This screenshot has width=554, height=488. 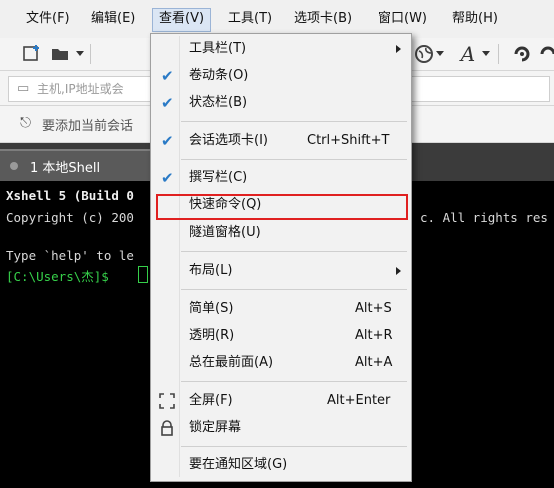 What do you see at coordinates (143, 274) in the screenshot?
I see `terminal-cursor` at bounding box center [143, 274].